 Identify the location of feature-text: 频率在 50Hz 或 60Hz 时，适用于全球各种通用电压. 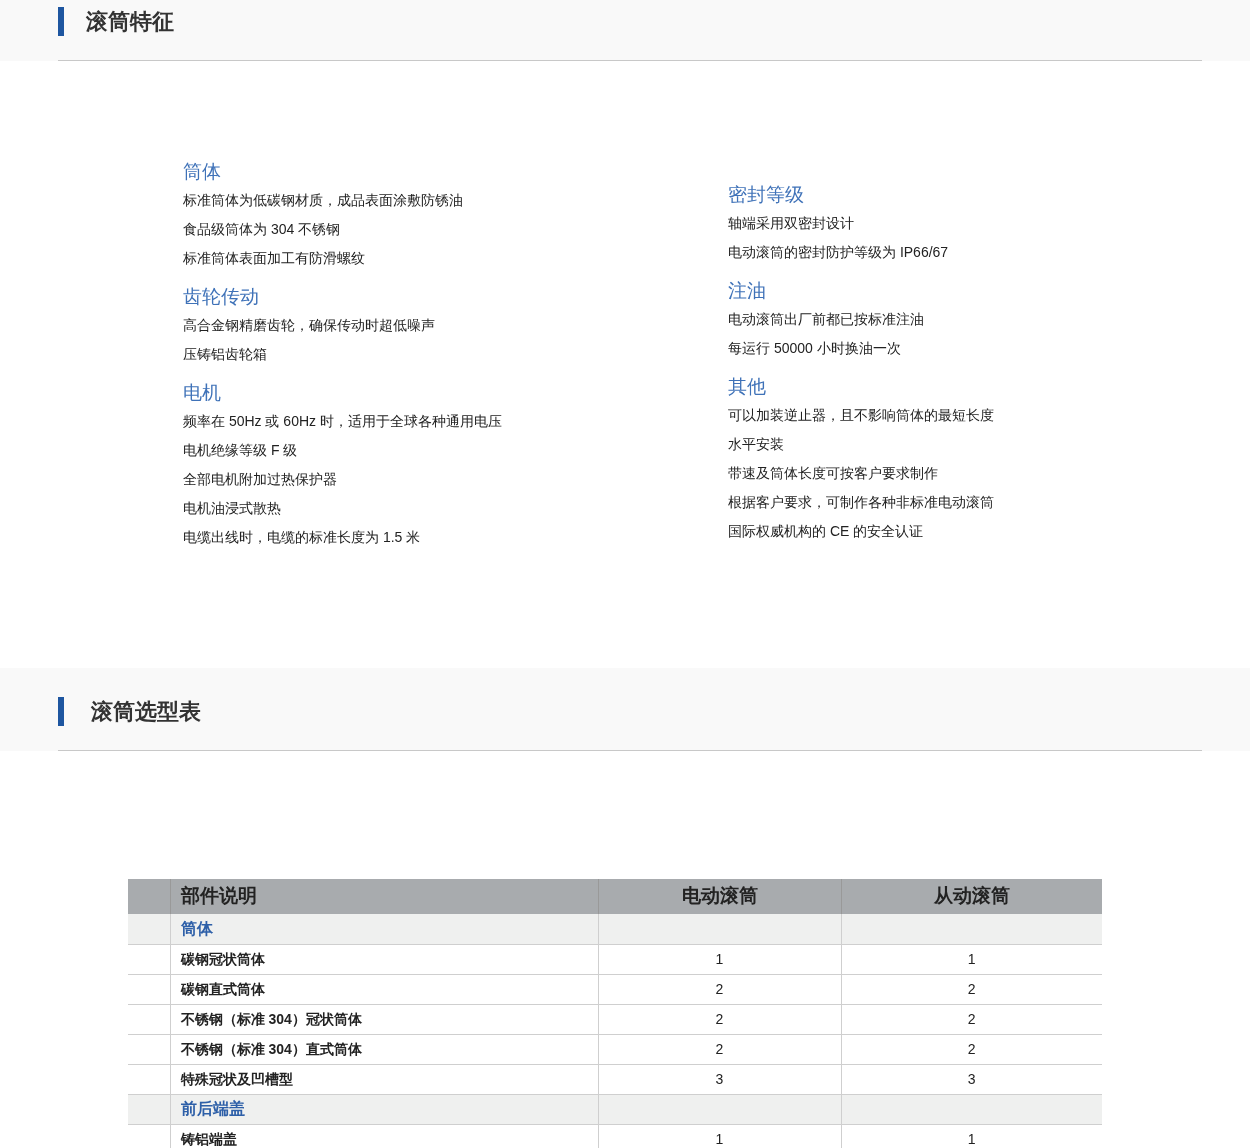
(343, 421).